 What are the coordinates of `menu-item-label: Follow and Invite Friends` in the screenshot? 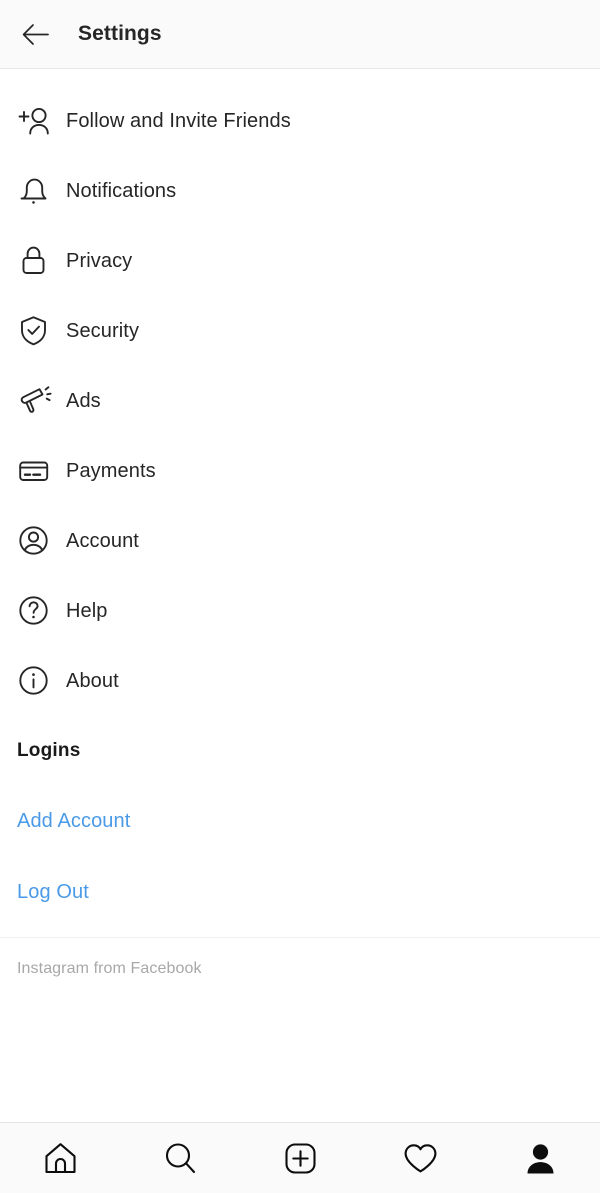 It's located at (178, 120).